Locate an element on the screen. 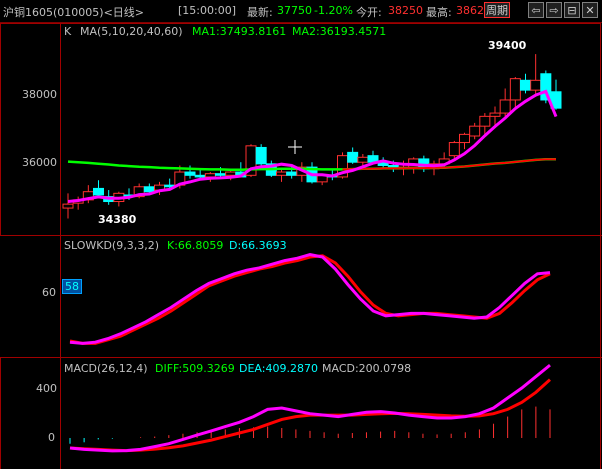  kd-label: SLOWKD(9,3,3,2) is located at coordinates (112, 245).